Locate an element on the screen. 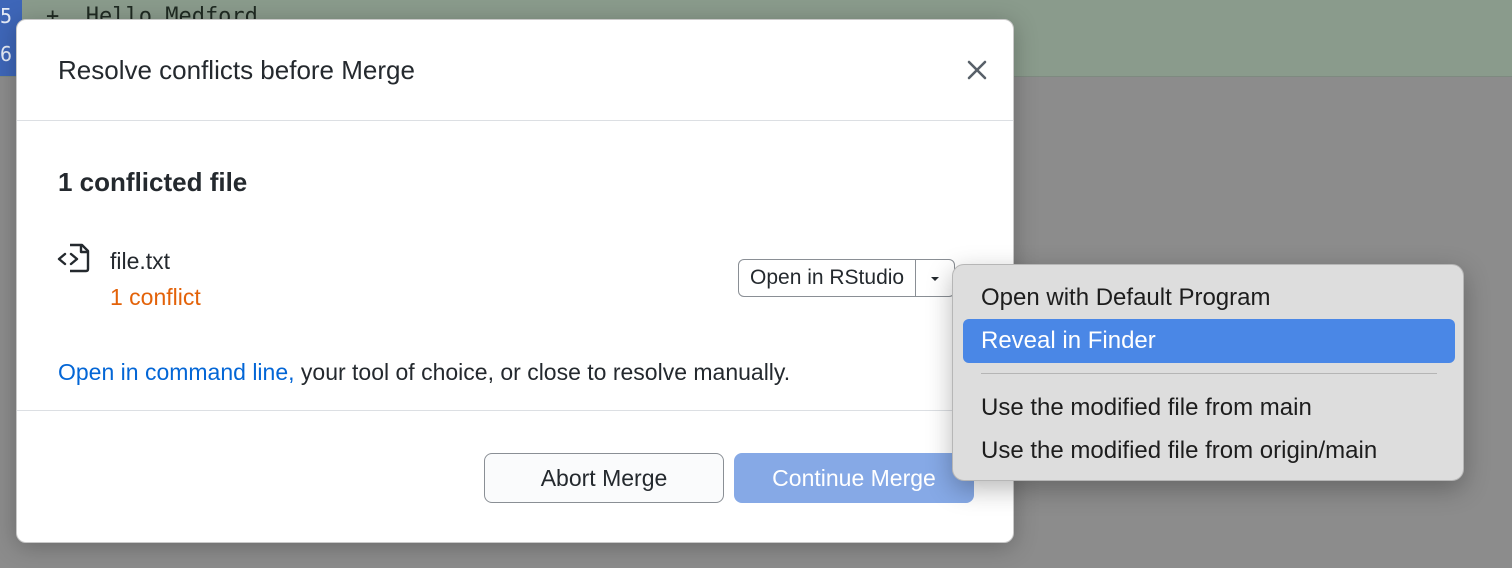 This screenshot has height=568, width=1512. open-options-dropdown-button is located at coordinates (935, 278).